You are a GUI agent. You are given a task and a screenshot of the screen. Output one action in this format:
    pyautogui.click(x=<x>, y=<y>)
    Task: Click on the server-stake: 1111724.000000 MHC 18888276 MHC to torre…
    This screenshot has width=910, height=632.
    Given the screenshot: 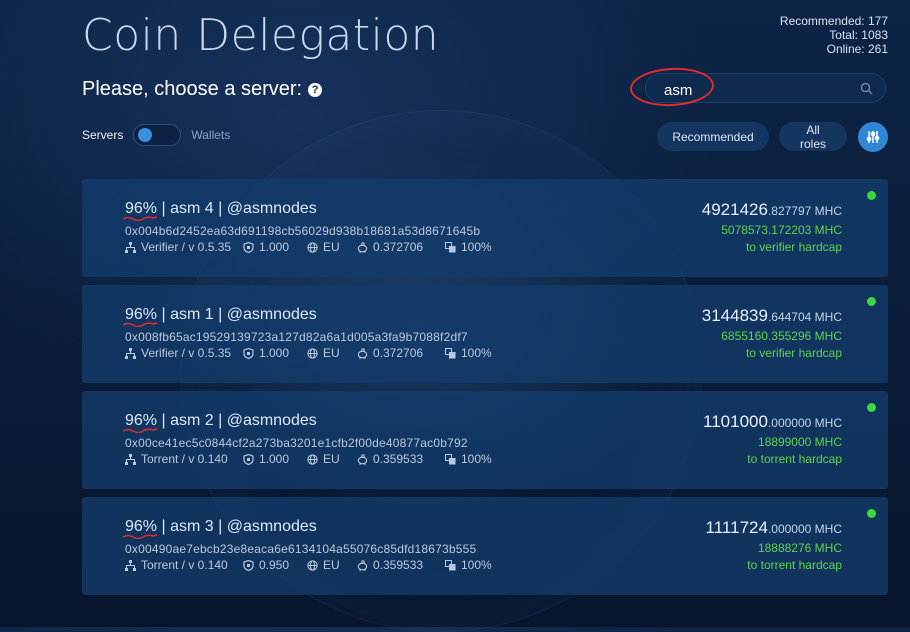 What is the action you would take?
    pyautogui.click(x=774, y=545)
    